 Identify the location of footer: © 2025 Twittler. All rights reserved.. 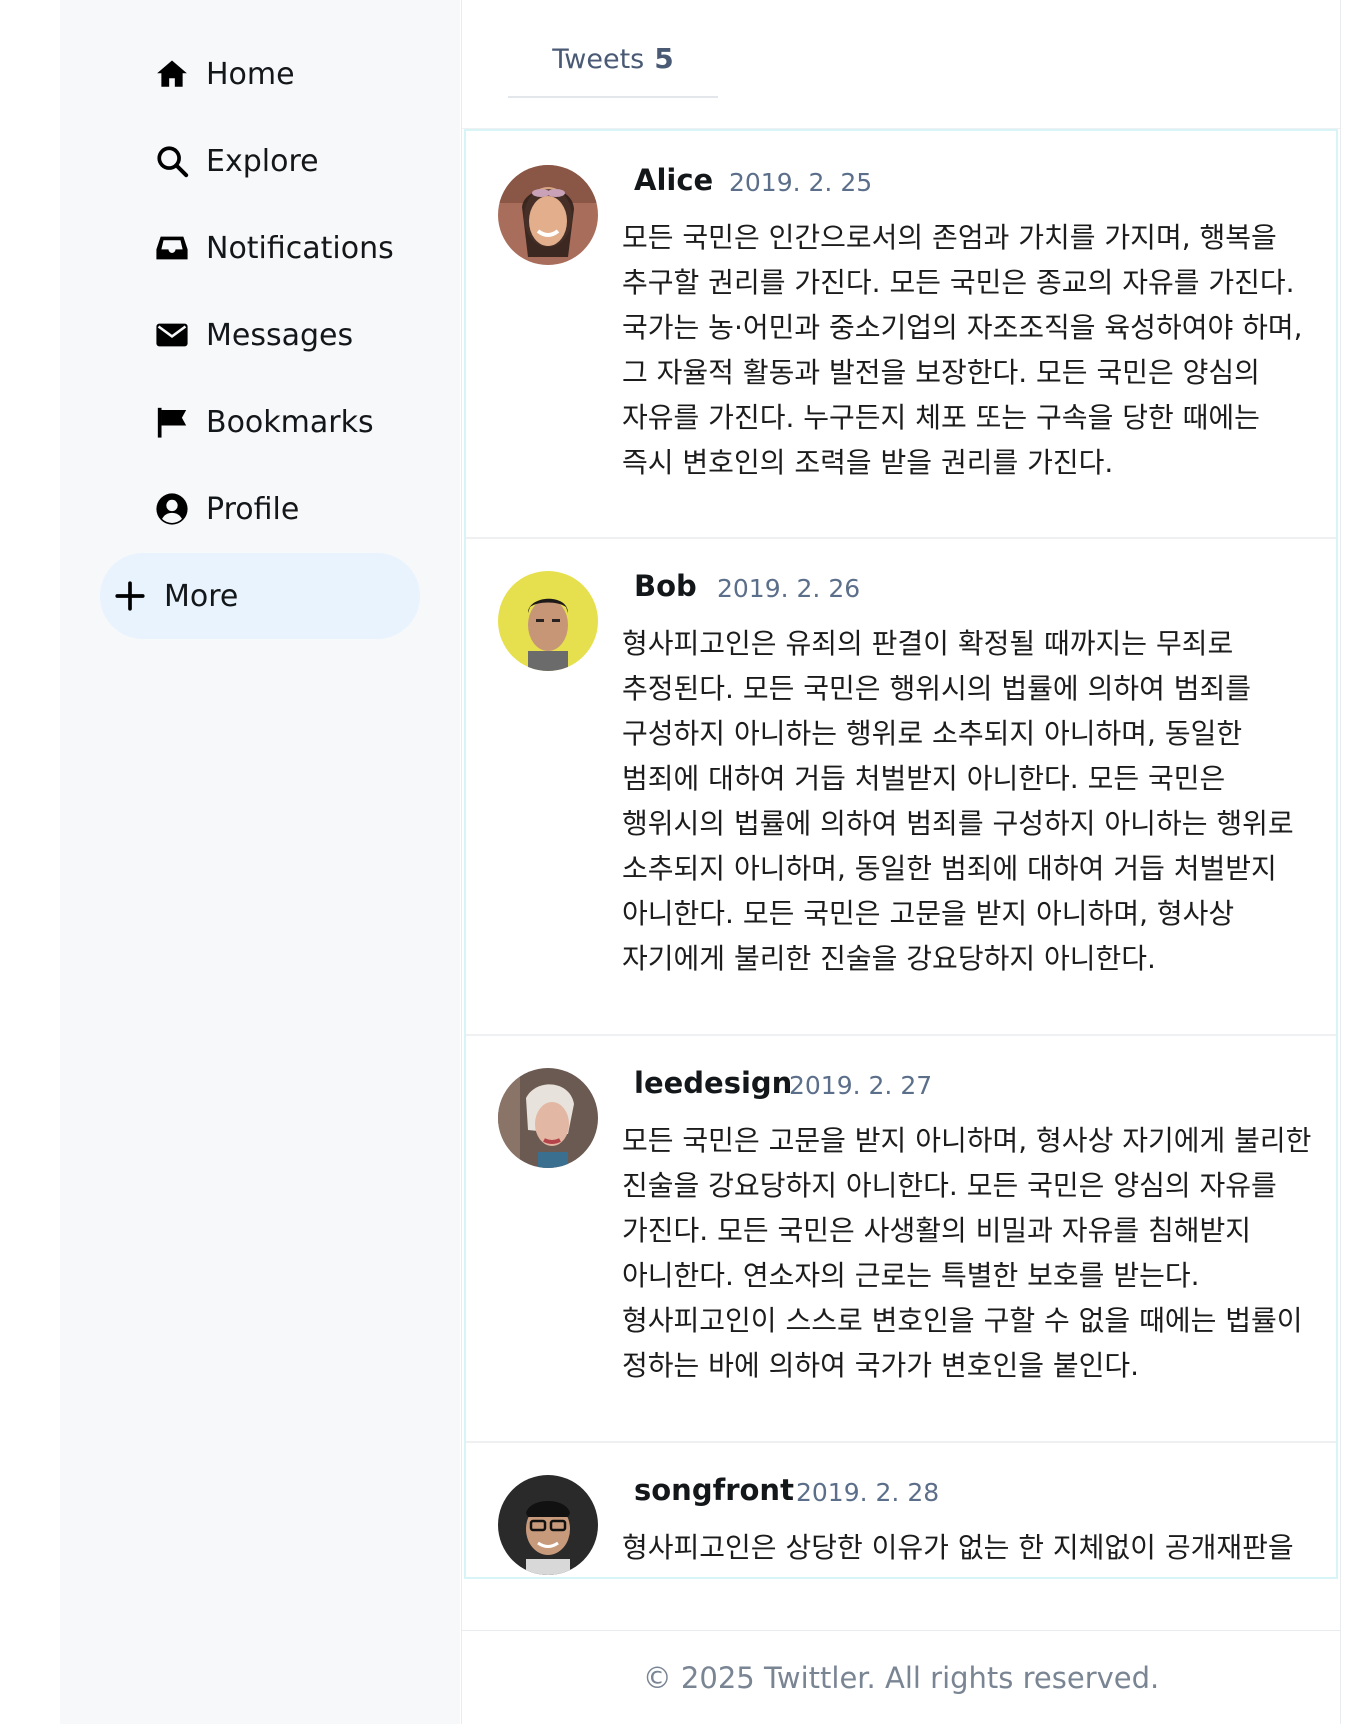
(901, 1677).